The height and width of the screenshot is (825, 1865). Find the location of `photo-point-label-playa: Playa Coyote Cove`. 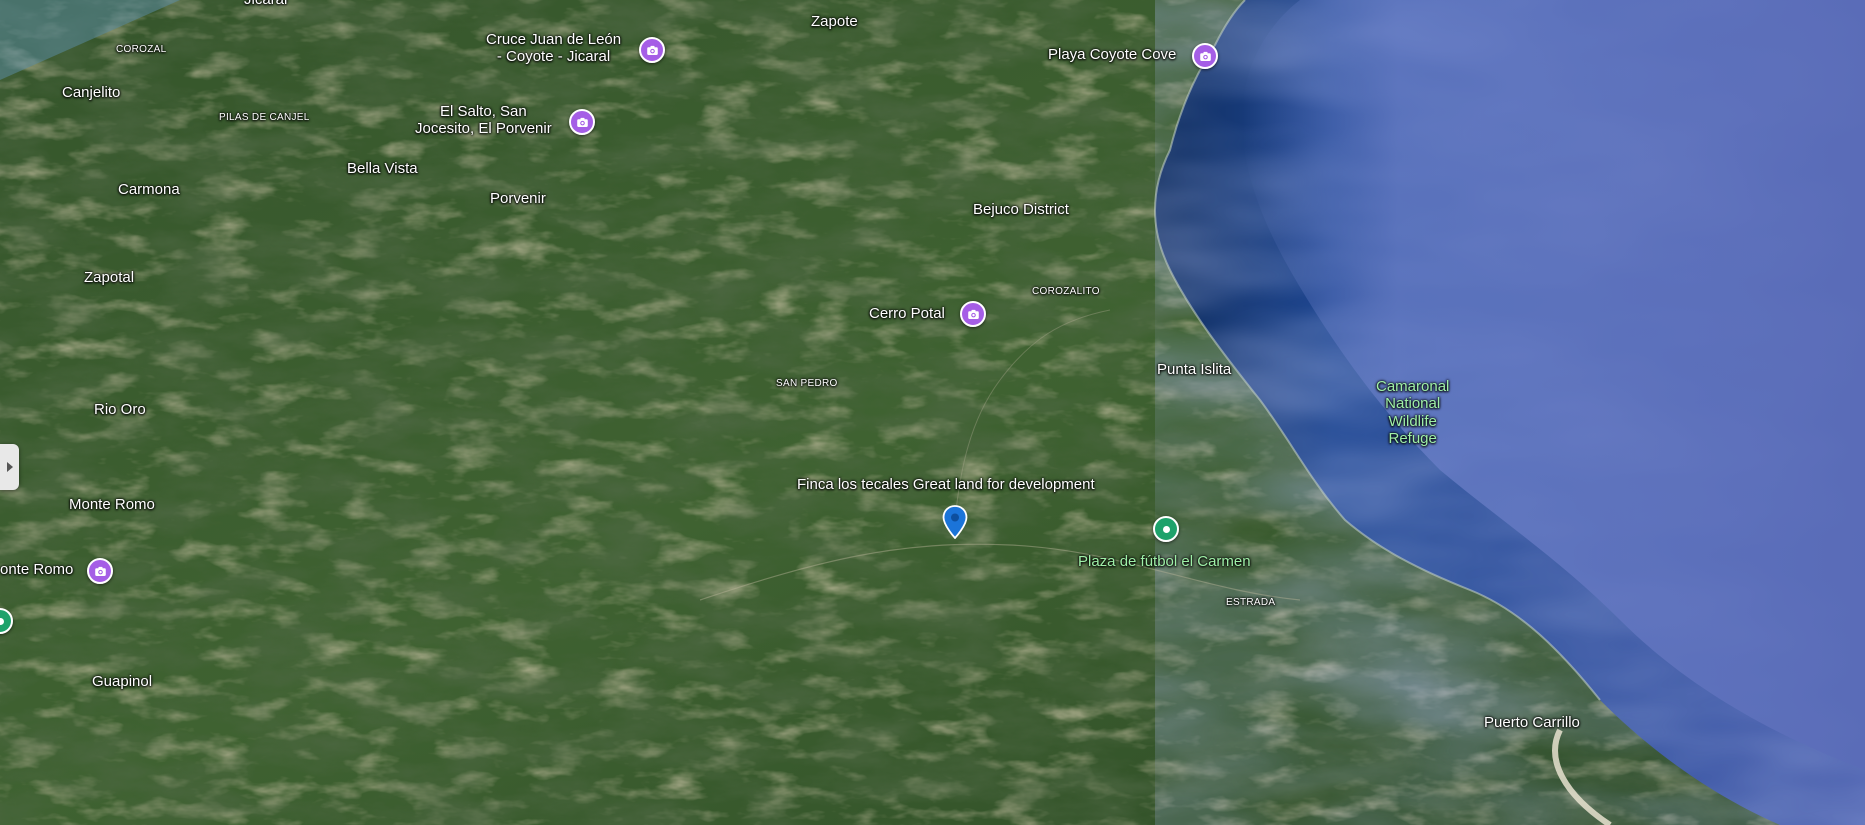

photo-point-label-playa: Playa Coyote Cove is located at coordinates (1112, 54).